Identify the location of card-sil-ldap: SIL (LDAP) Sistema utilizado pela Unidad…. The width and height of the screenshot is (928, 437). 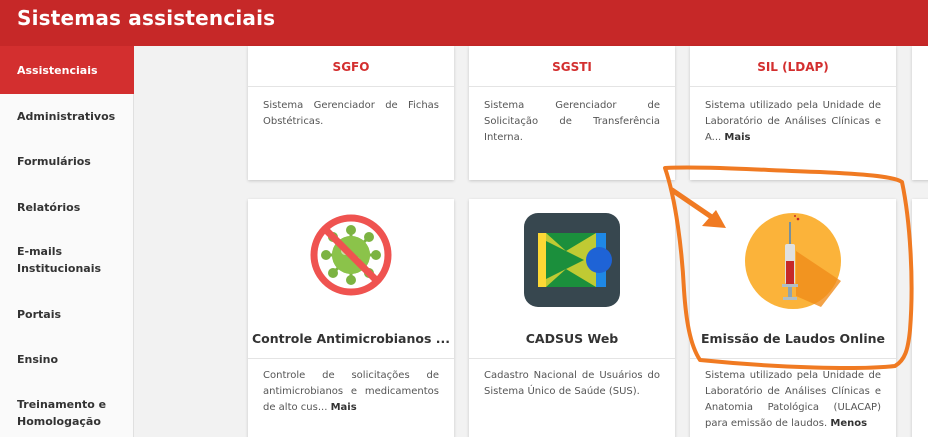
(793, 113).